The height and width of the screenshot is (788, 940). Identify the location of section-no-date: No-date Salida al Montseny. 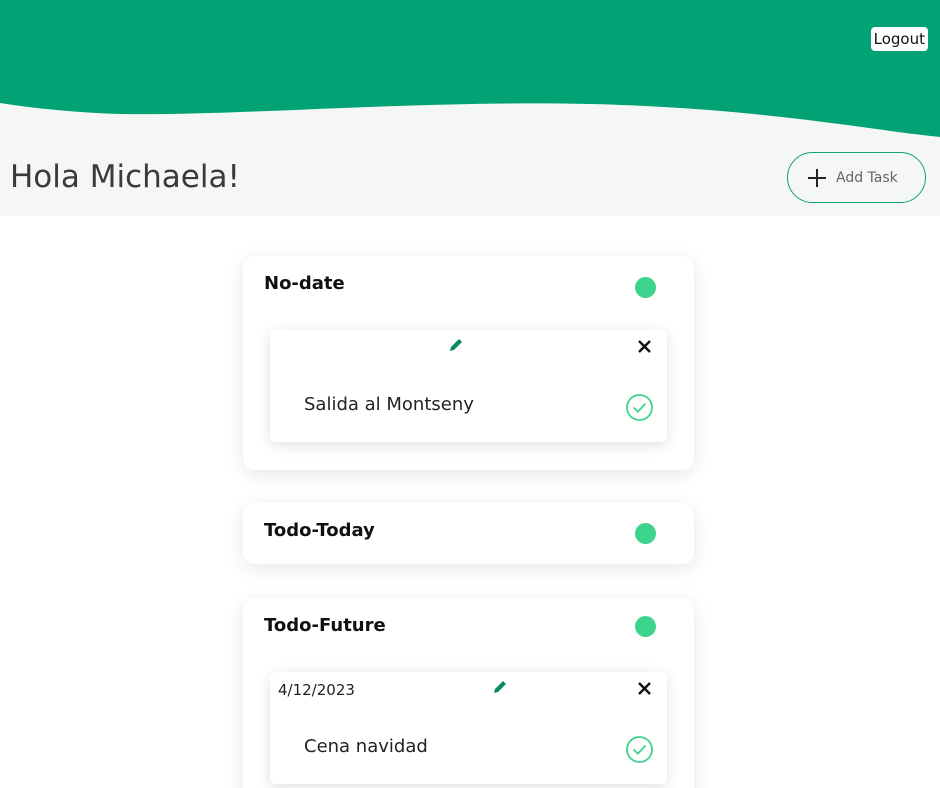
(468, 363).